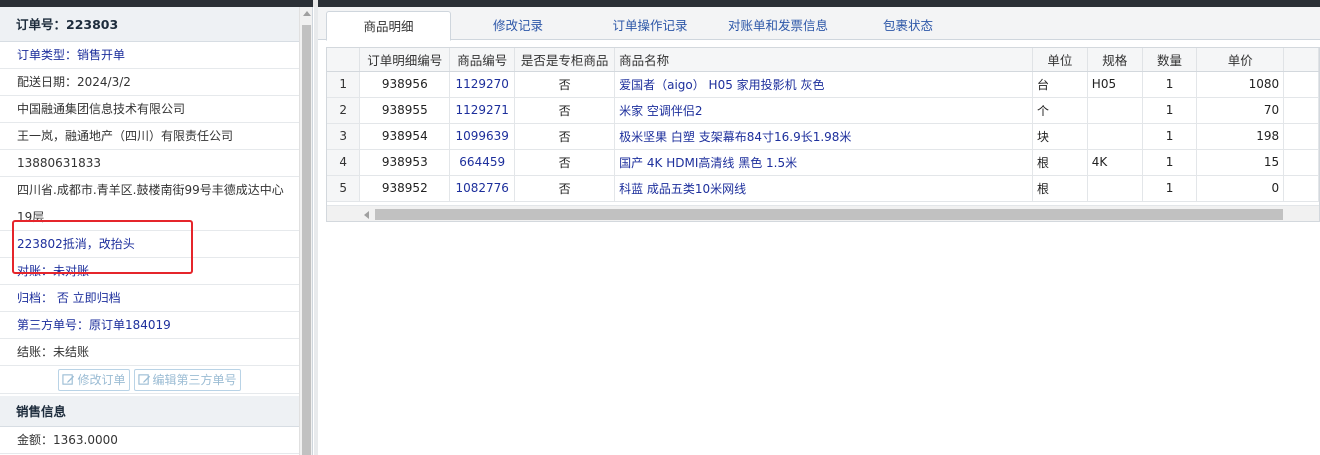 Image resolution: width=1320 pixels, height=455 pixels. What do you see at coordinates (149, 24) in the screenshot?
I see `order-number-header: 订单号：223803` at bounding box center [149, 24].